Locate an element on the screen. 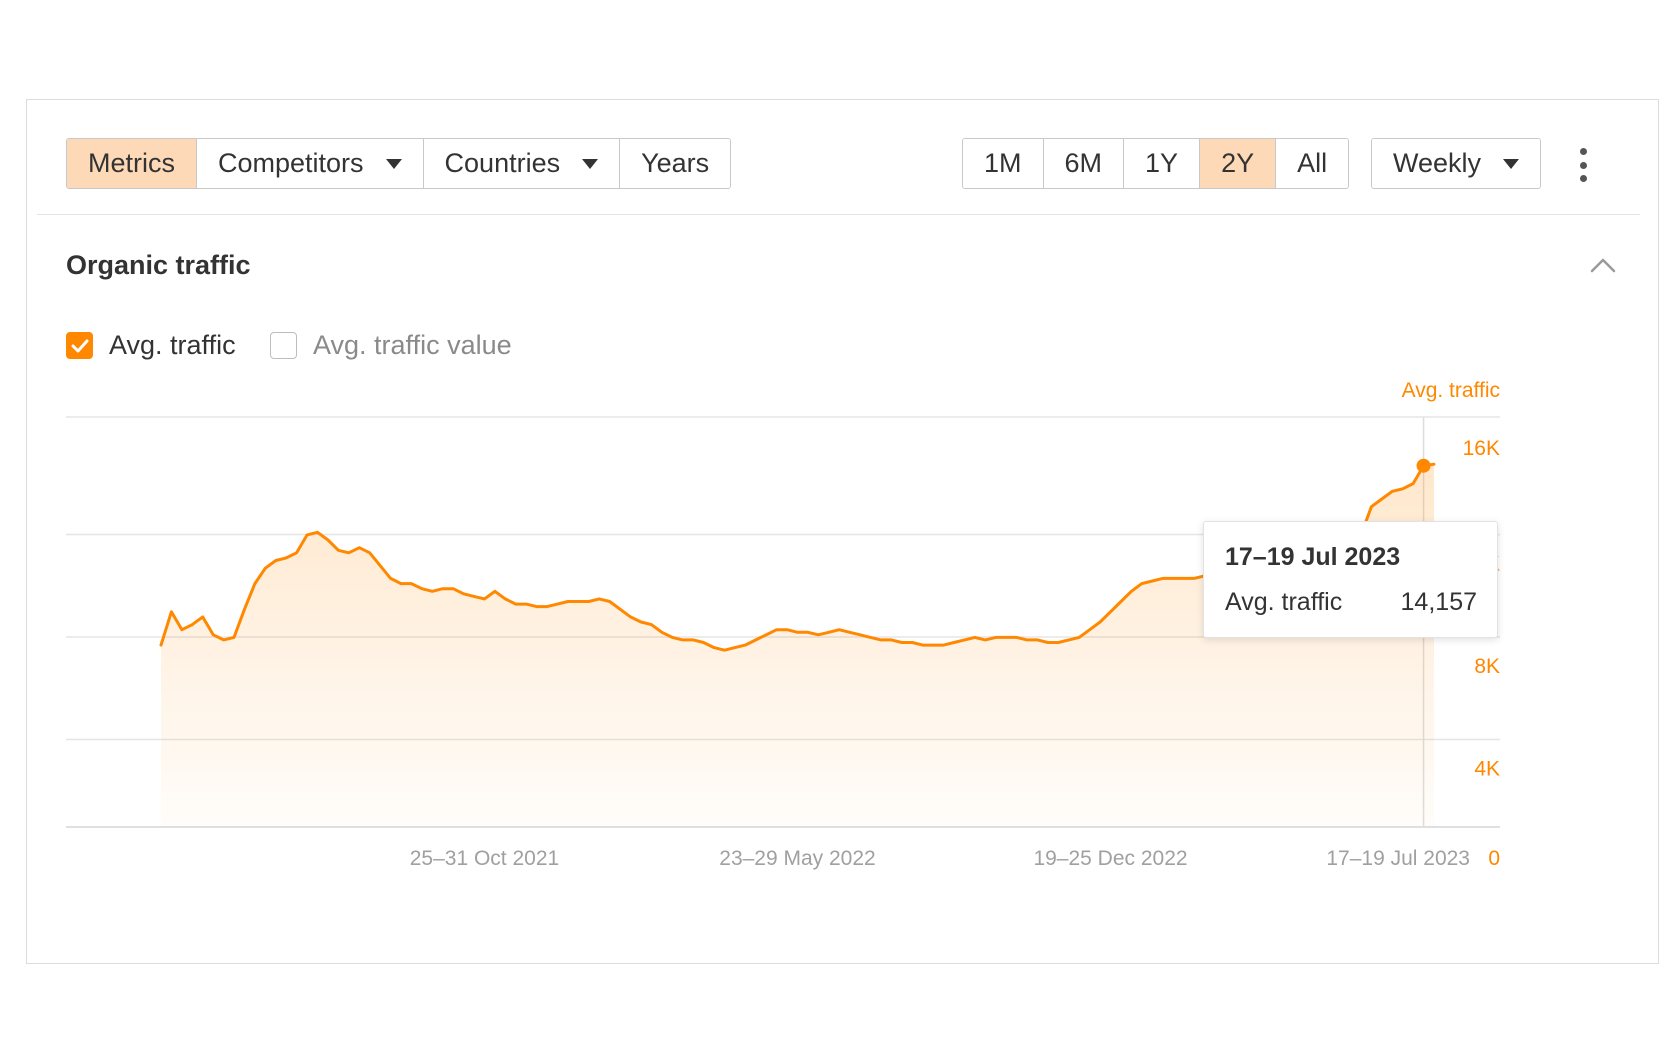 The width and height of the screenshot is (1680, 1050). x-tick-label: 19–25 Dec 2022 is located at coordinates (1110, 858).